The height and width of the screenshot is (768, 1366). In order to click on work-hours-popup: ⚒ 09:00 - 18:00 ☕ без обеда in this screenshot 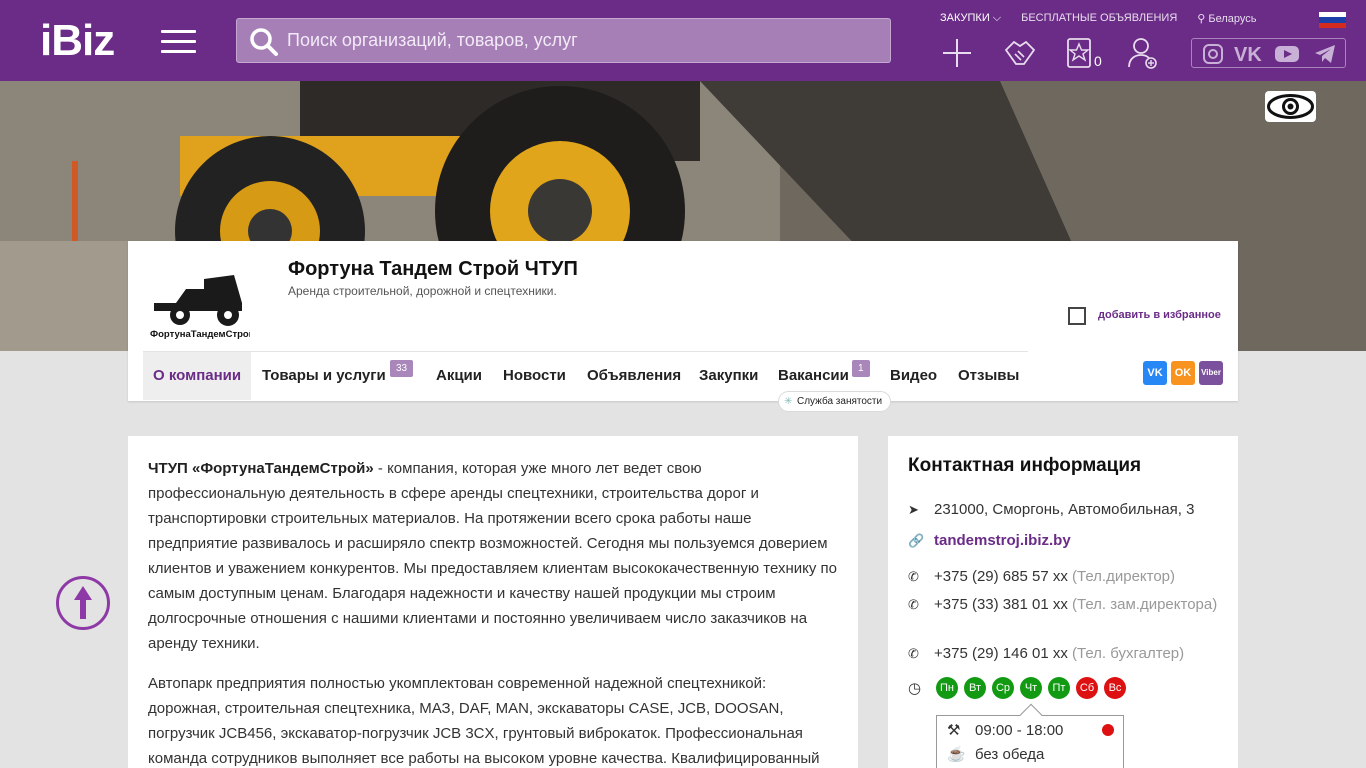, I will do `click(1030, 735)`.